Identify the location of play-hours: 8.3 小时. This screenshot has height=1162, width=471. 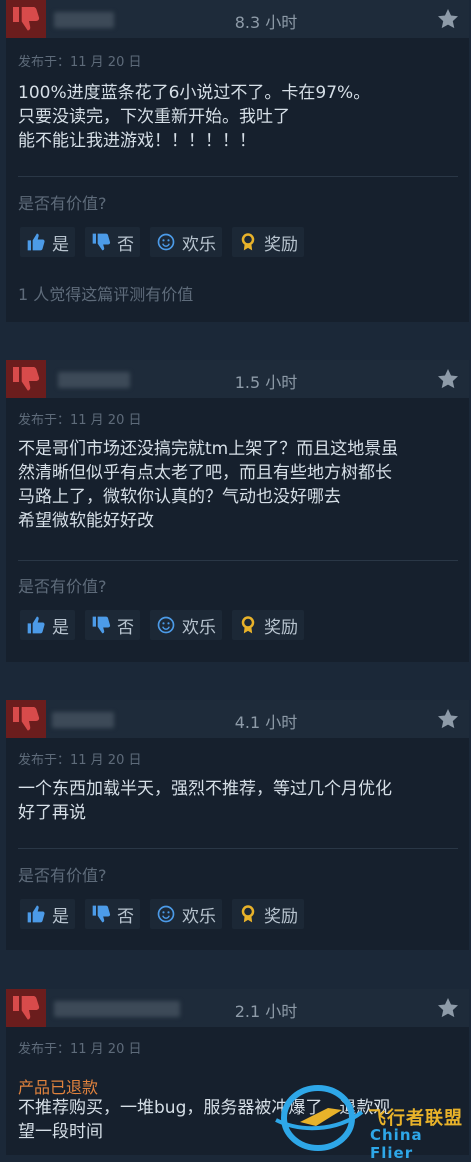
(266, 22).